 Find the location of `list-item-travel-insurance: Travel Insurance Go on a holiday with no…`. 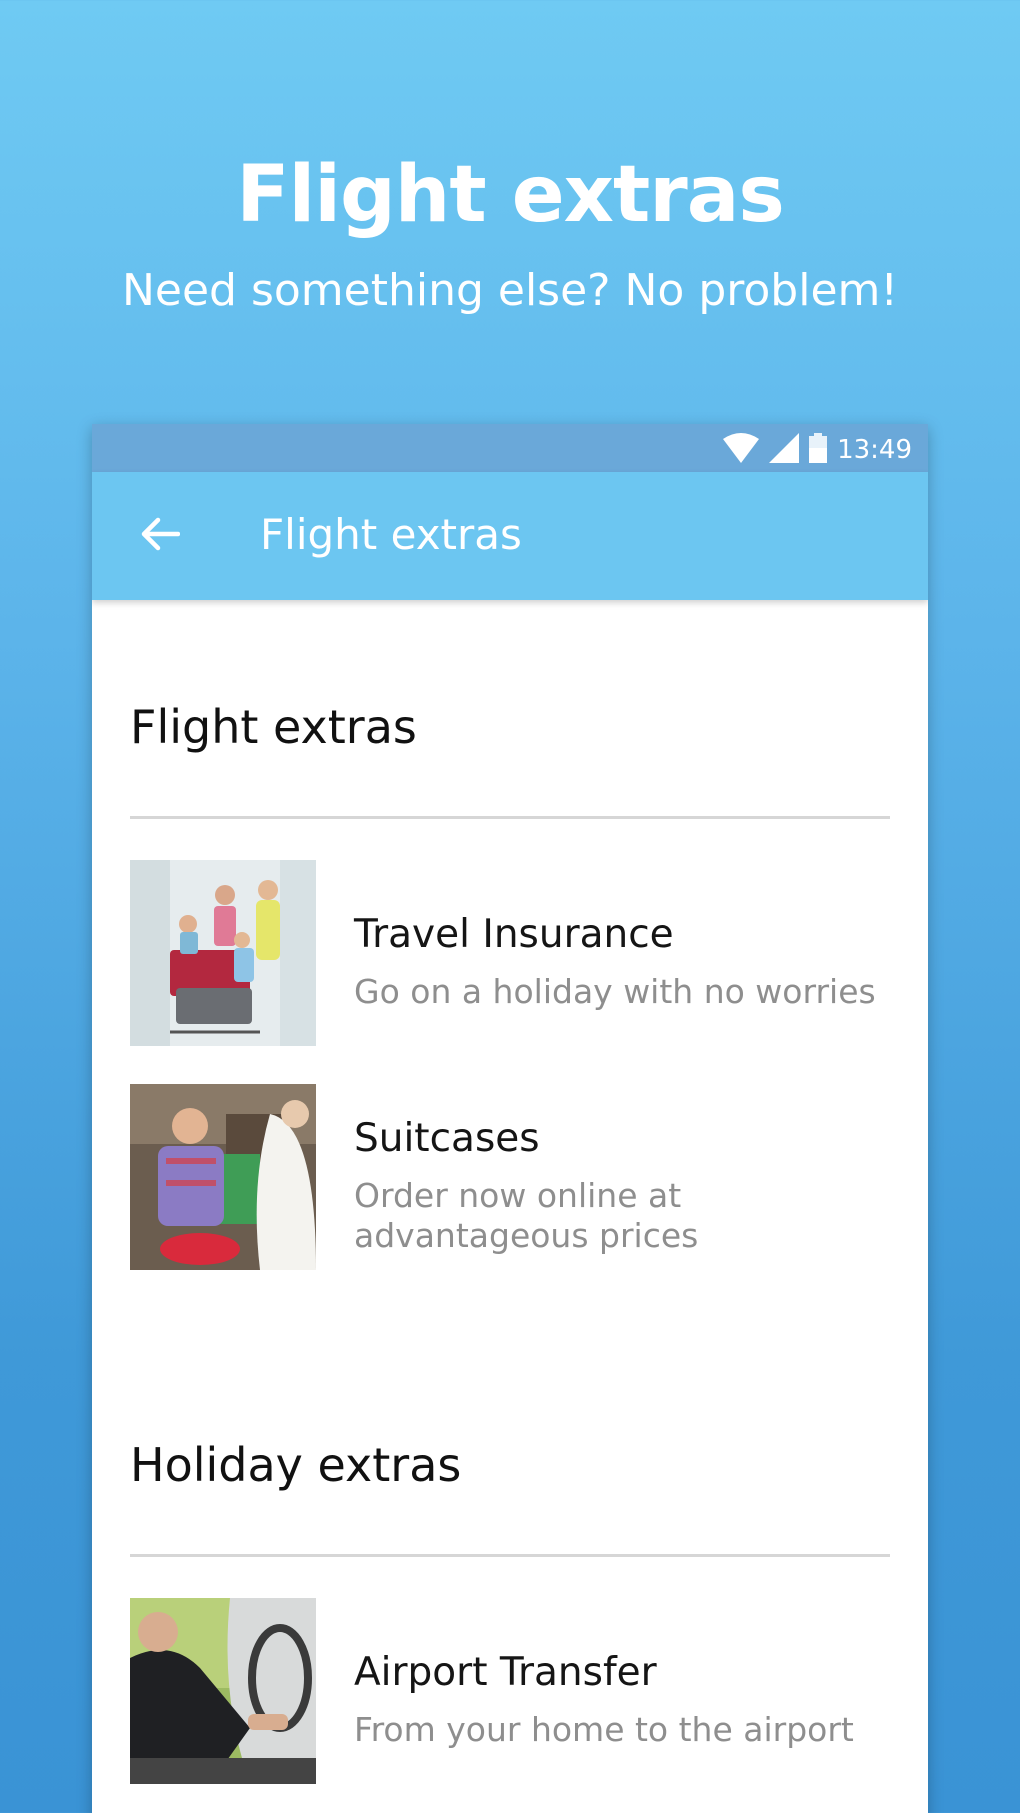

list-item-travel-insurance: Travel Insurance Go on a holiday with no… is located at coordinates (510, 953).